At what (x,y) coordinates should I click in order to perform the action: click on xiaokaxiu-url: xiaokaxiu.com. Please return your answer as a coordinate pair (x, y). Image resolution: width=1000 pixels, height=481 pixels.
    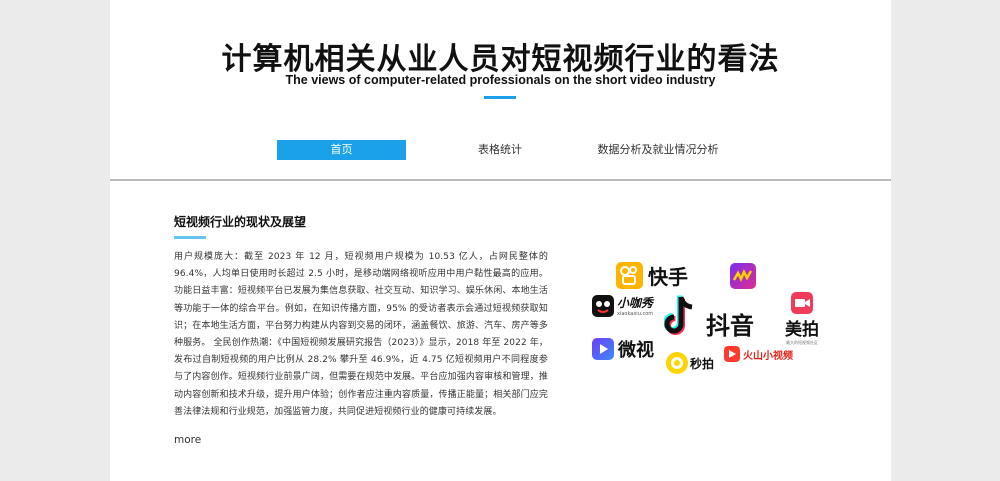
    Looking at the image, I should click on (635, 314).